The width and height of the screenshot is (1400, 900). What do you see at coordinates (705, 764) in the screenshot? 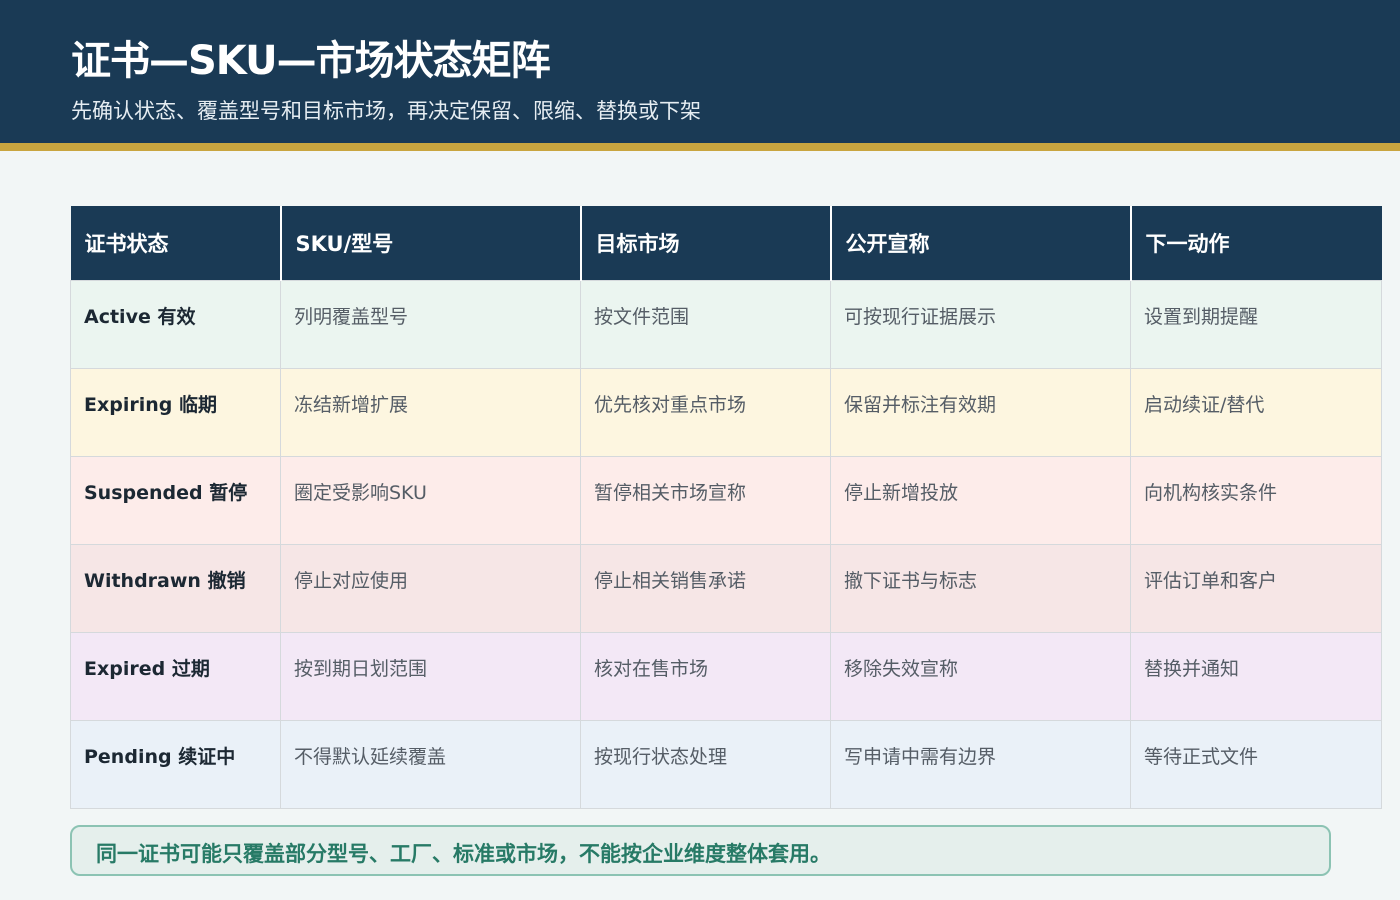
I see `market-cell: 按现行状态处理` at bounding box center [705, 764].